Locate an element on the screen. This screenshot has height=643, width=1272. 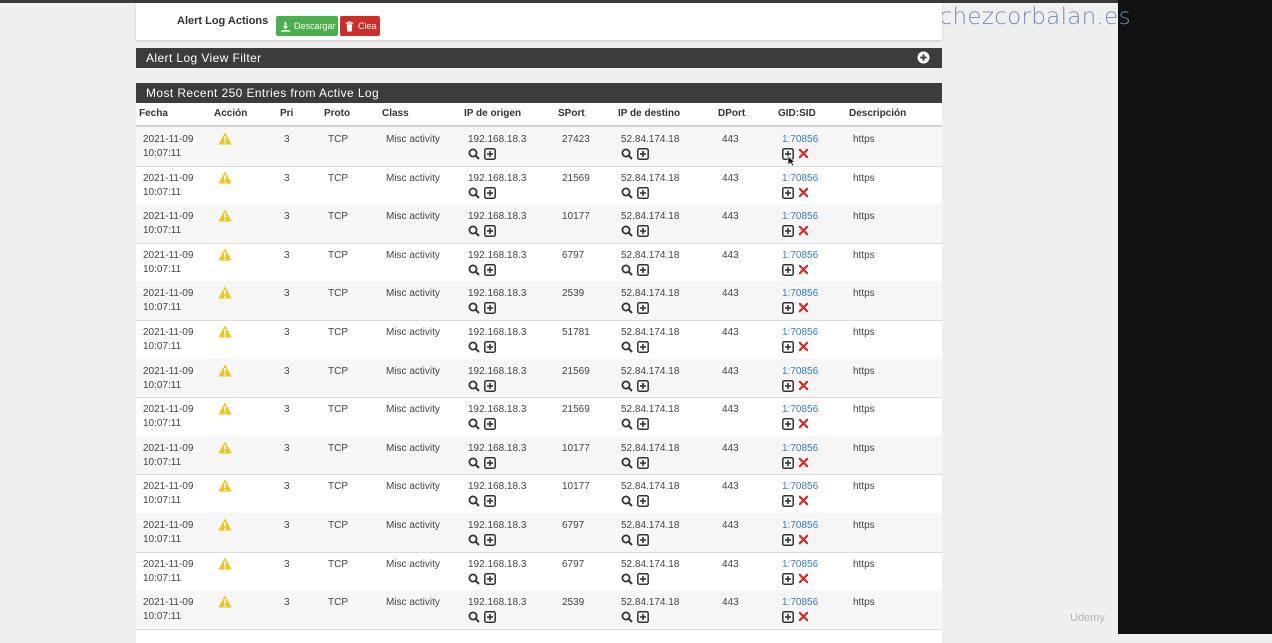
column-header-class: Class is located at coordinates (395, 113).